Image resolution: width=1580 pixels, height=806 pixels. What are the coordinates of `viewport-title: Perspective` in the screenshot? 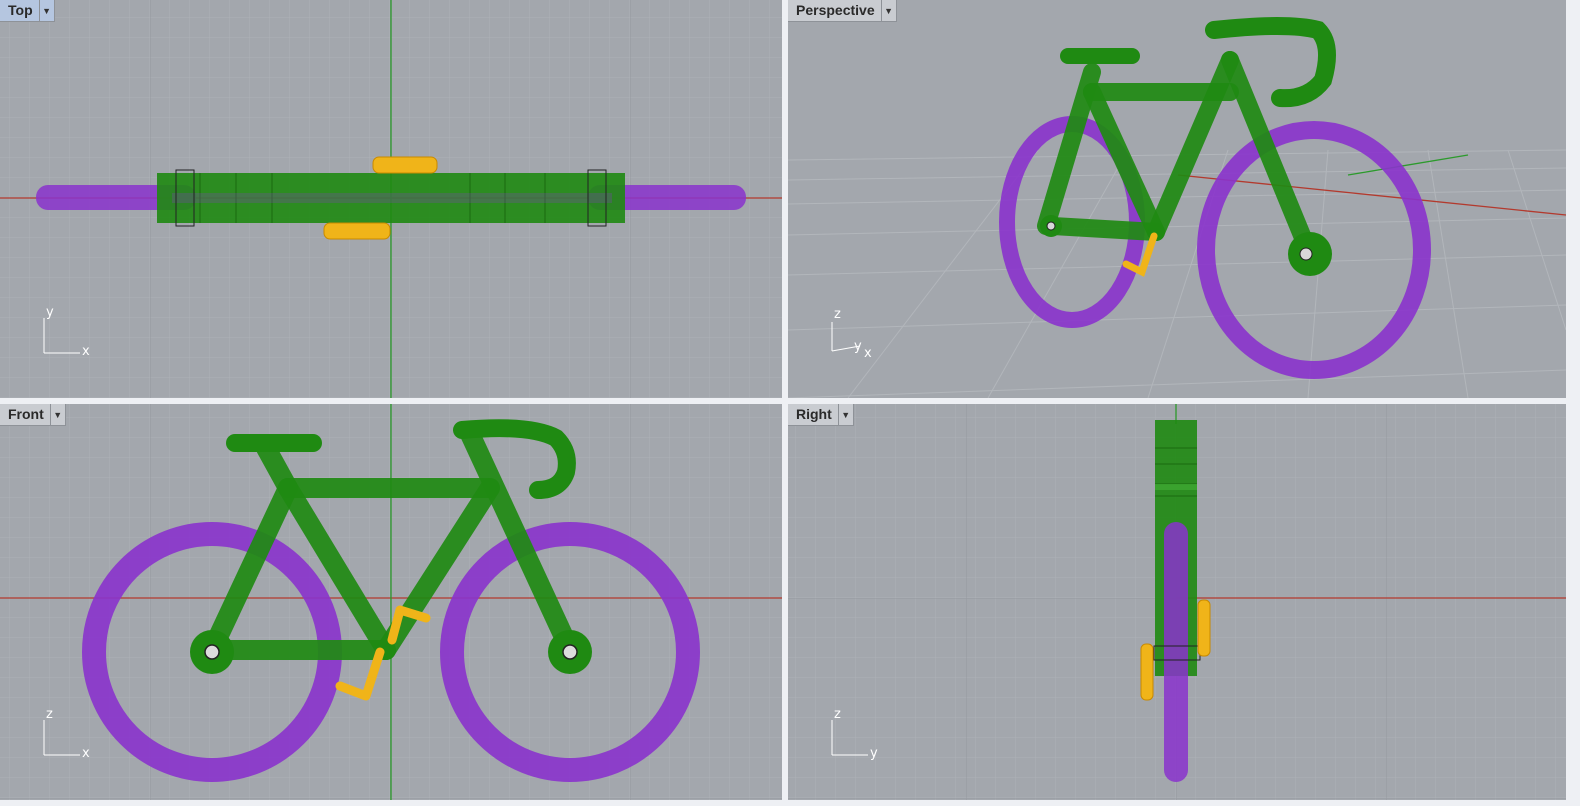 It's located at (835, 10).